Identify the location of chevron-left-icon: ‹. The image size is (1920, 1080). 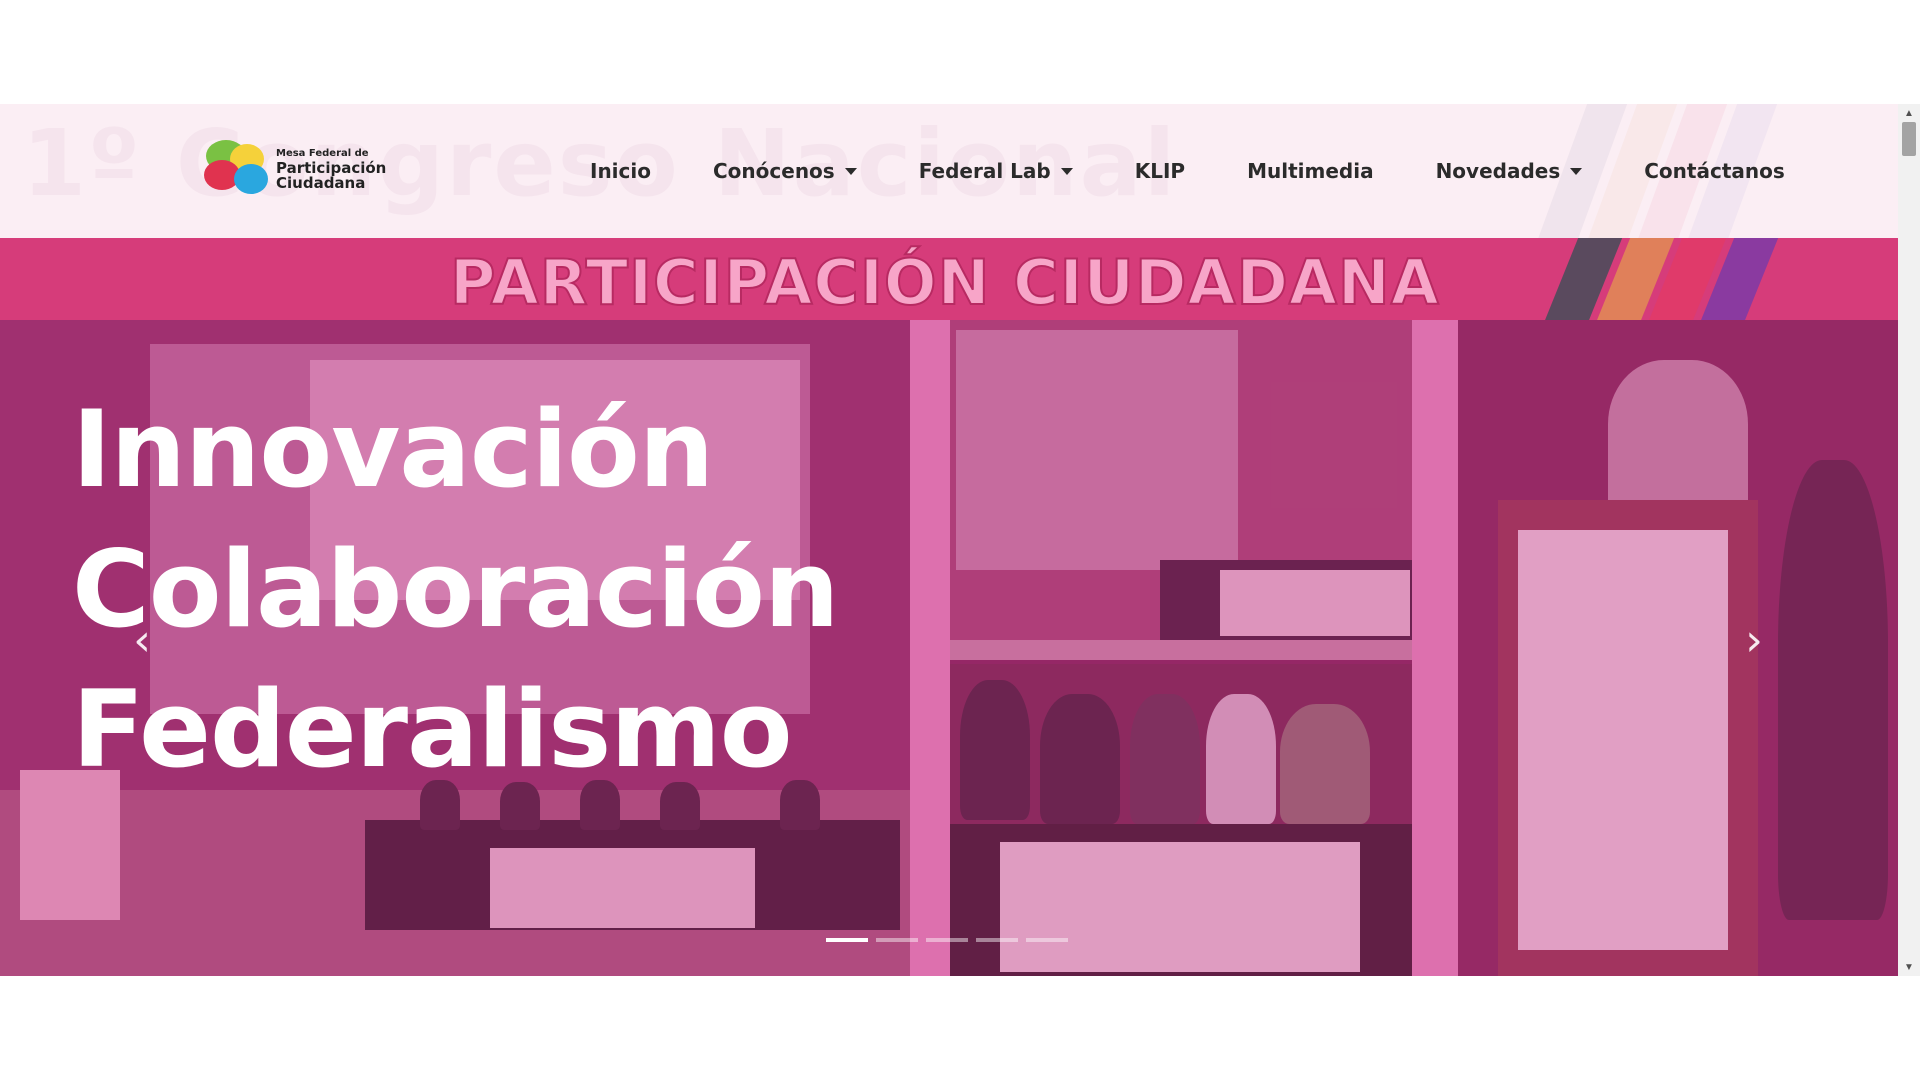
(142, 640).